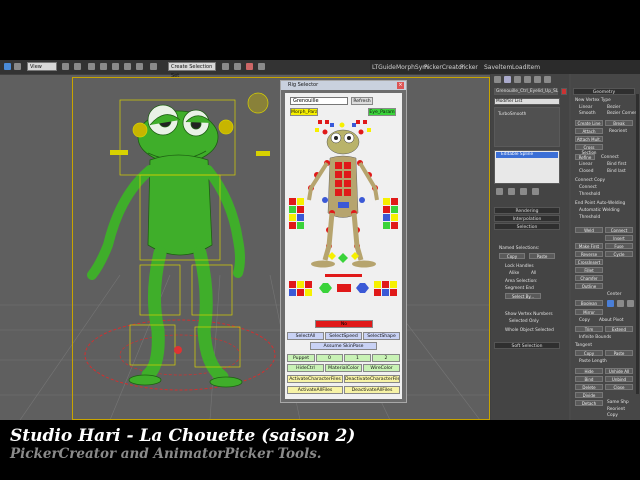 This screenshot has width=640, height=480. What do you see at coordinates (612, 415) in the screenshot?
I see `detach-copy-checkbox: Copy` at bounding box center [612, 415].